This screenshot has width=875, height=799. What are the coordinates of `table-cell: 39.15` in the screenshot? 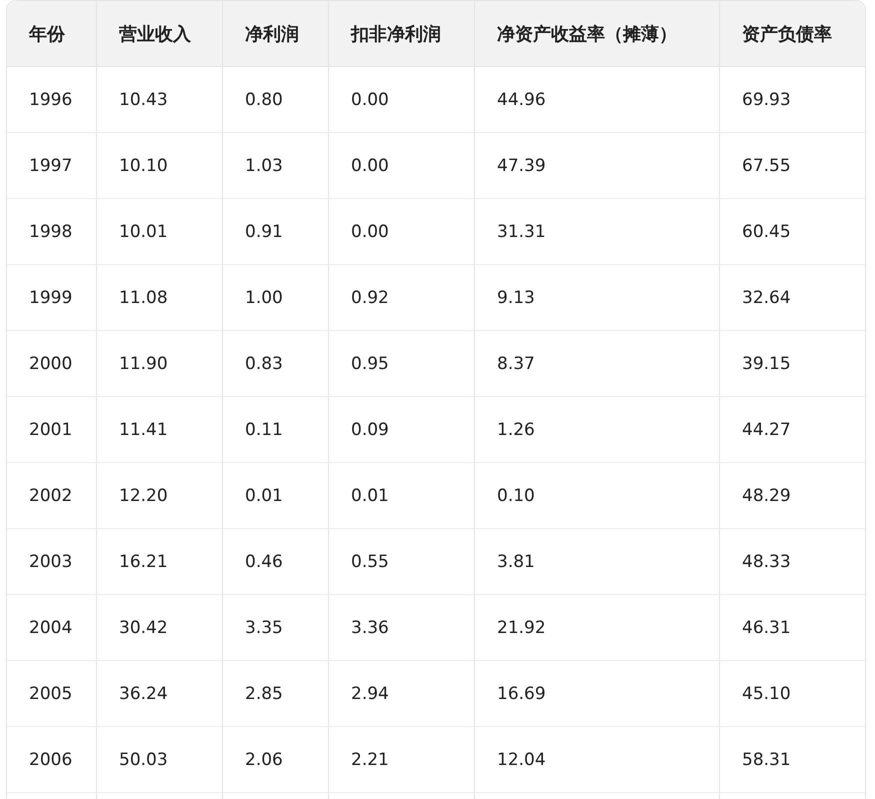 It's located at (766, 364).